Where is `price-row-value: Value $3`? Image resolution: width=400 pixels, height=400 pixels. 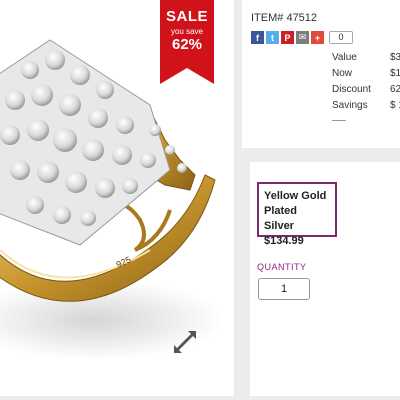
price-row-value: Value $3 is located at coordinates (366, 60).